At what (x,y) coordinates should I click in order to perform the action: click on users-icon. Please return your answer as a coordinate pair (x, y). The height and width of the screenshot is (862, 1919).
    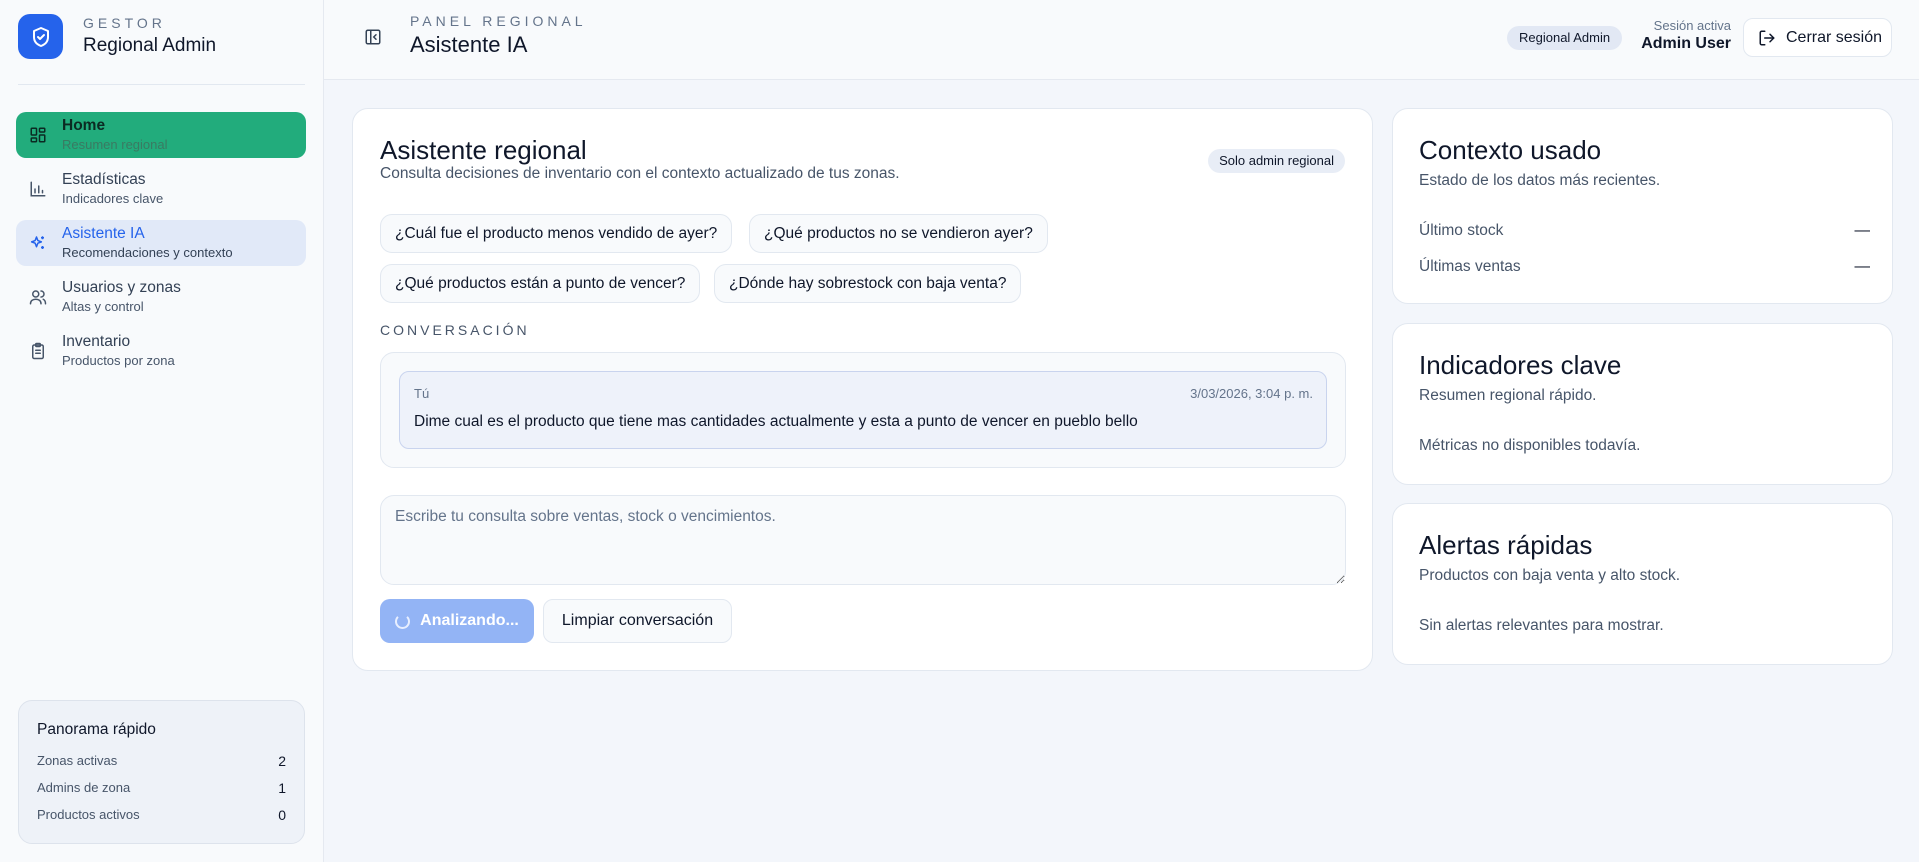
    Looking at the image, I should click on (38, 297).